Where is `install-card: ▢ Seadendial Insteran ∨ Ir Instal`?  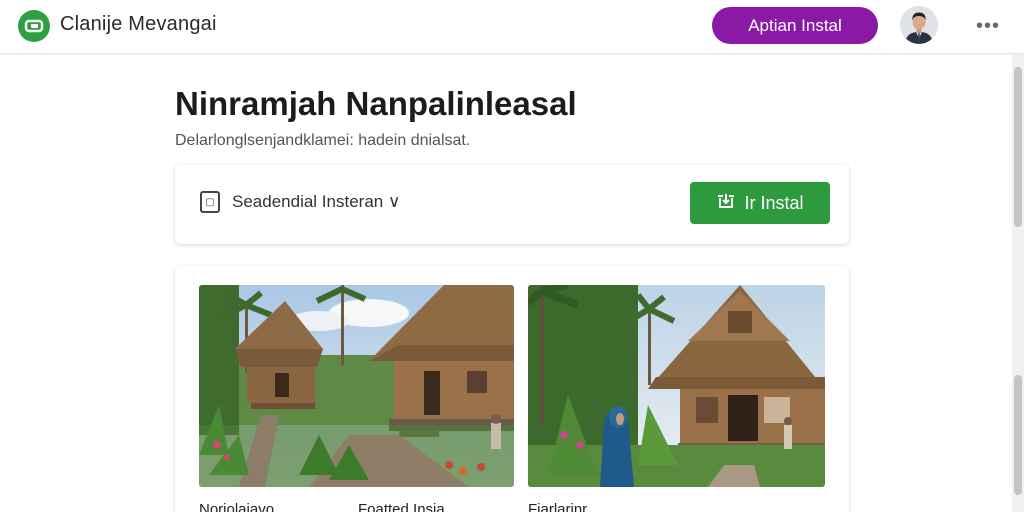
install-card: ▢ Seadendial Insteran ∨ Ir Instal is located at coordinates (512, 204).